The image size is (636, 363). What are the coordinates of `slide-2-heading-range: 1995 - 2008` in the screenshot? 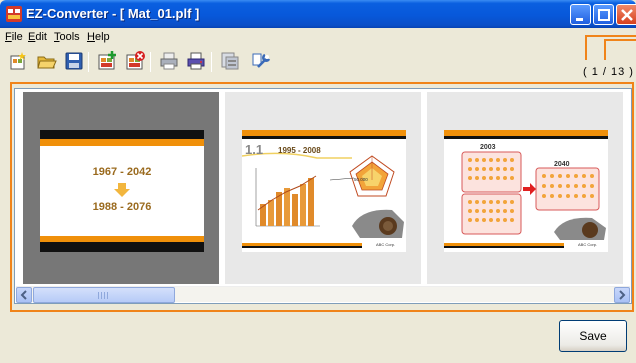 It's located at (299, 150).